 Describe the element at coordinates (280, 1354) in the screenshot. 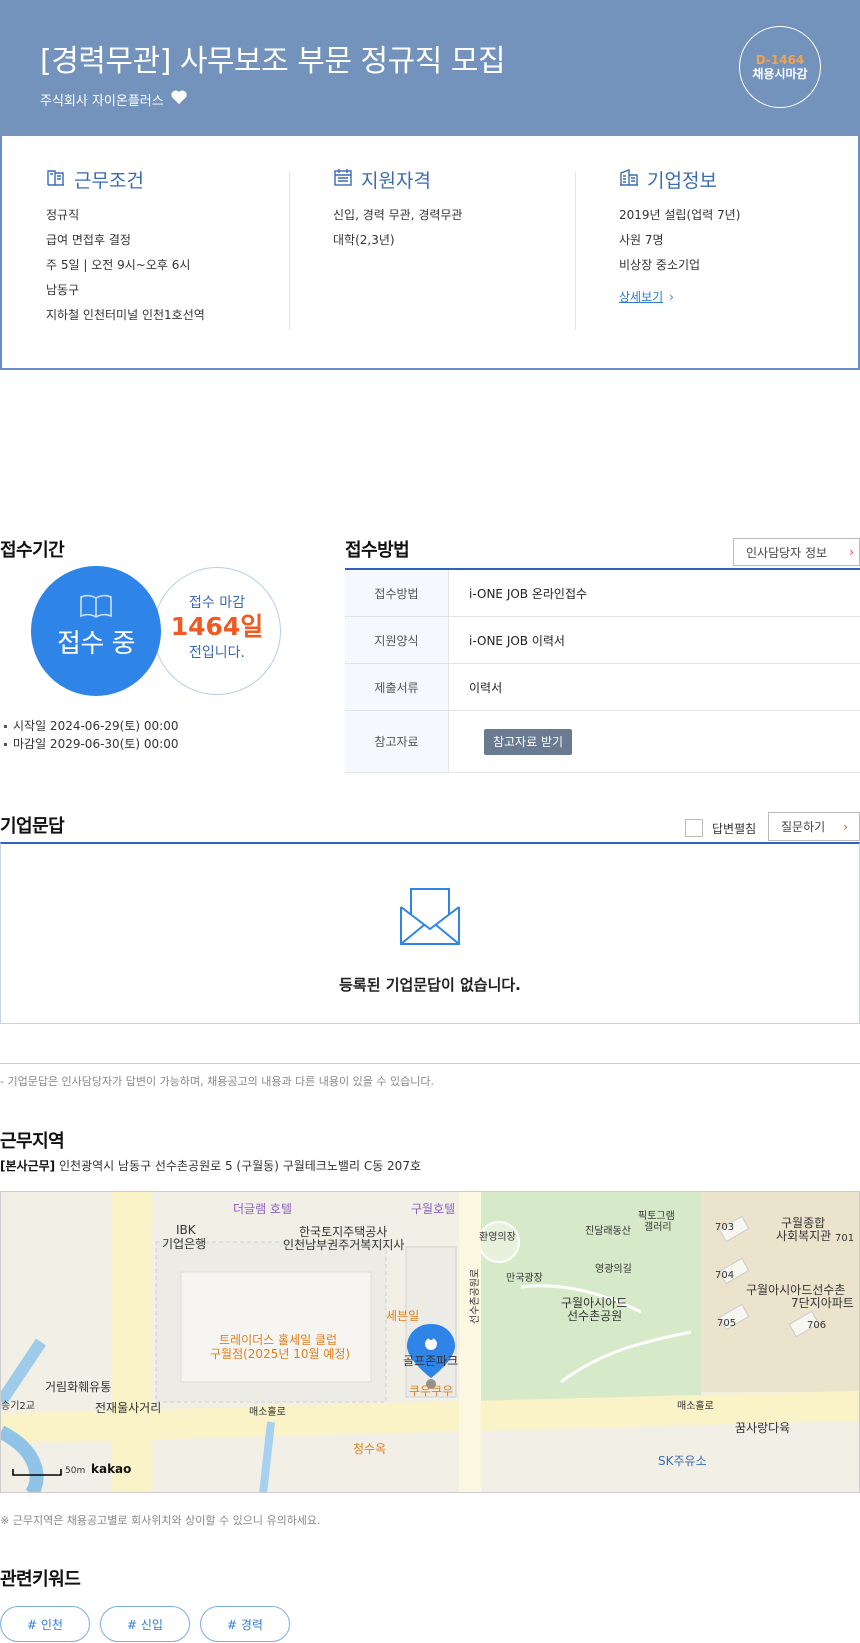

I see `map-label: 구월점(2025년 10월 예정)` at that location.